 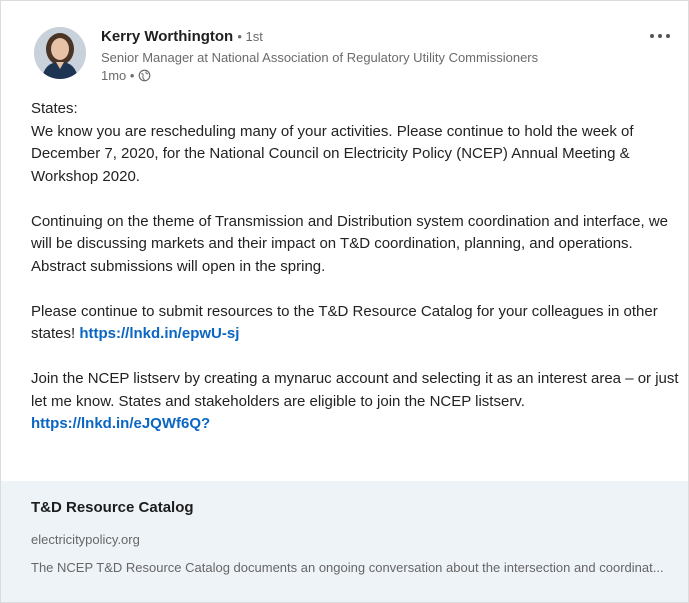 I want to click on post-salutation: States:, so click(x=54, y=108).